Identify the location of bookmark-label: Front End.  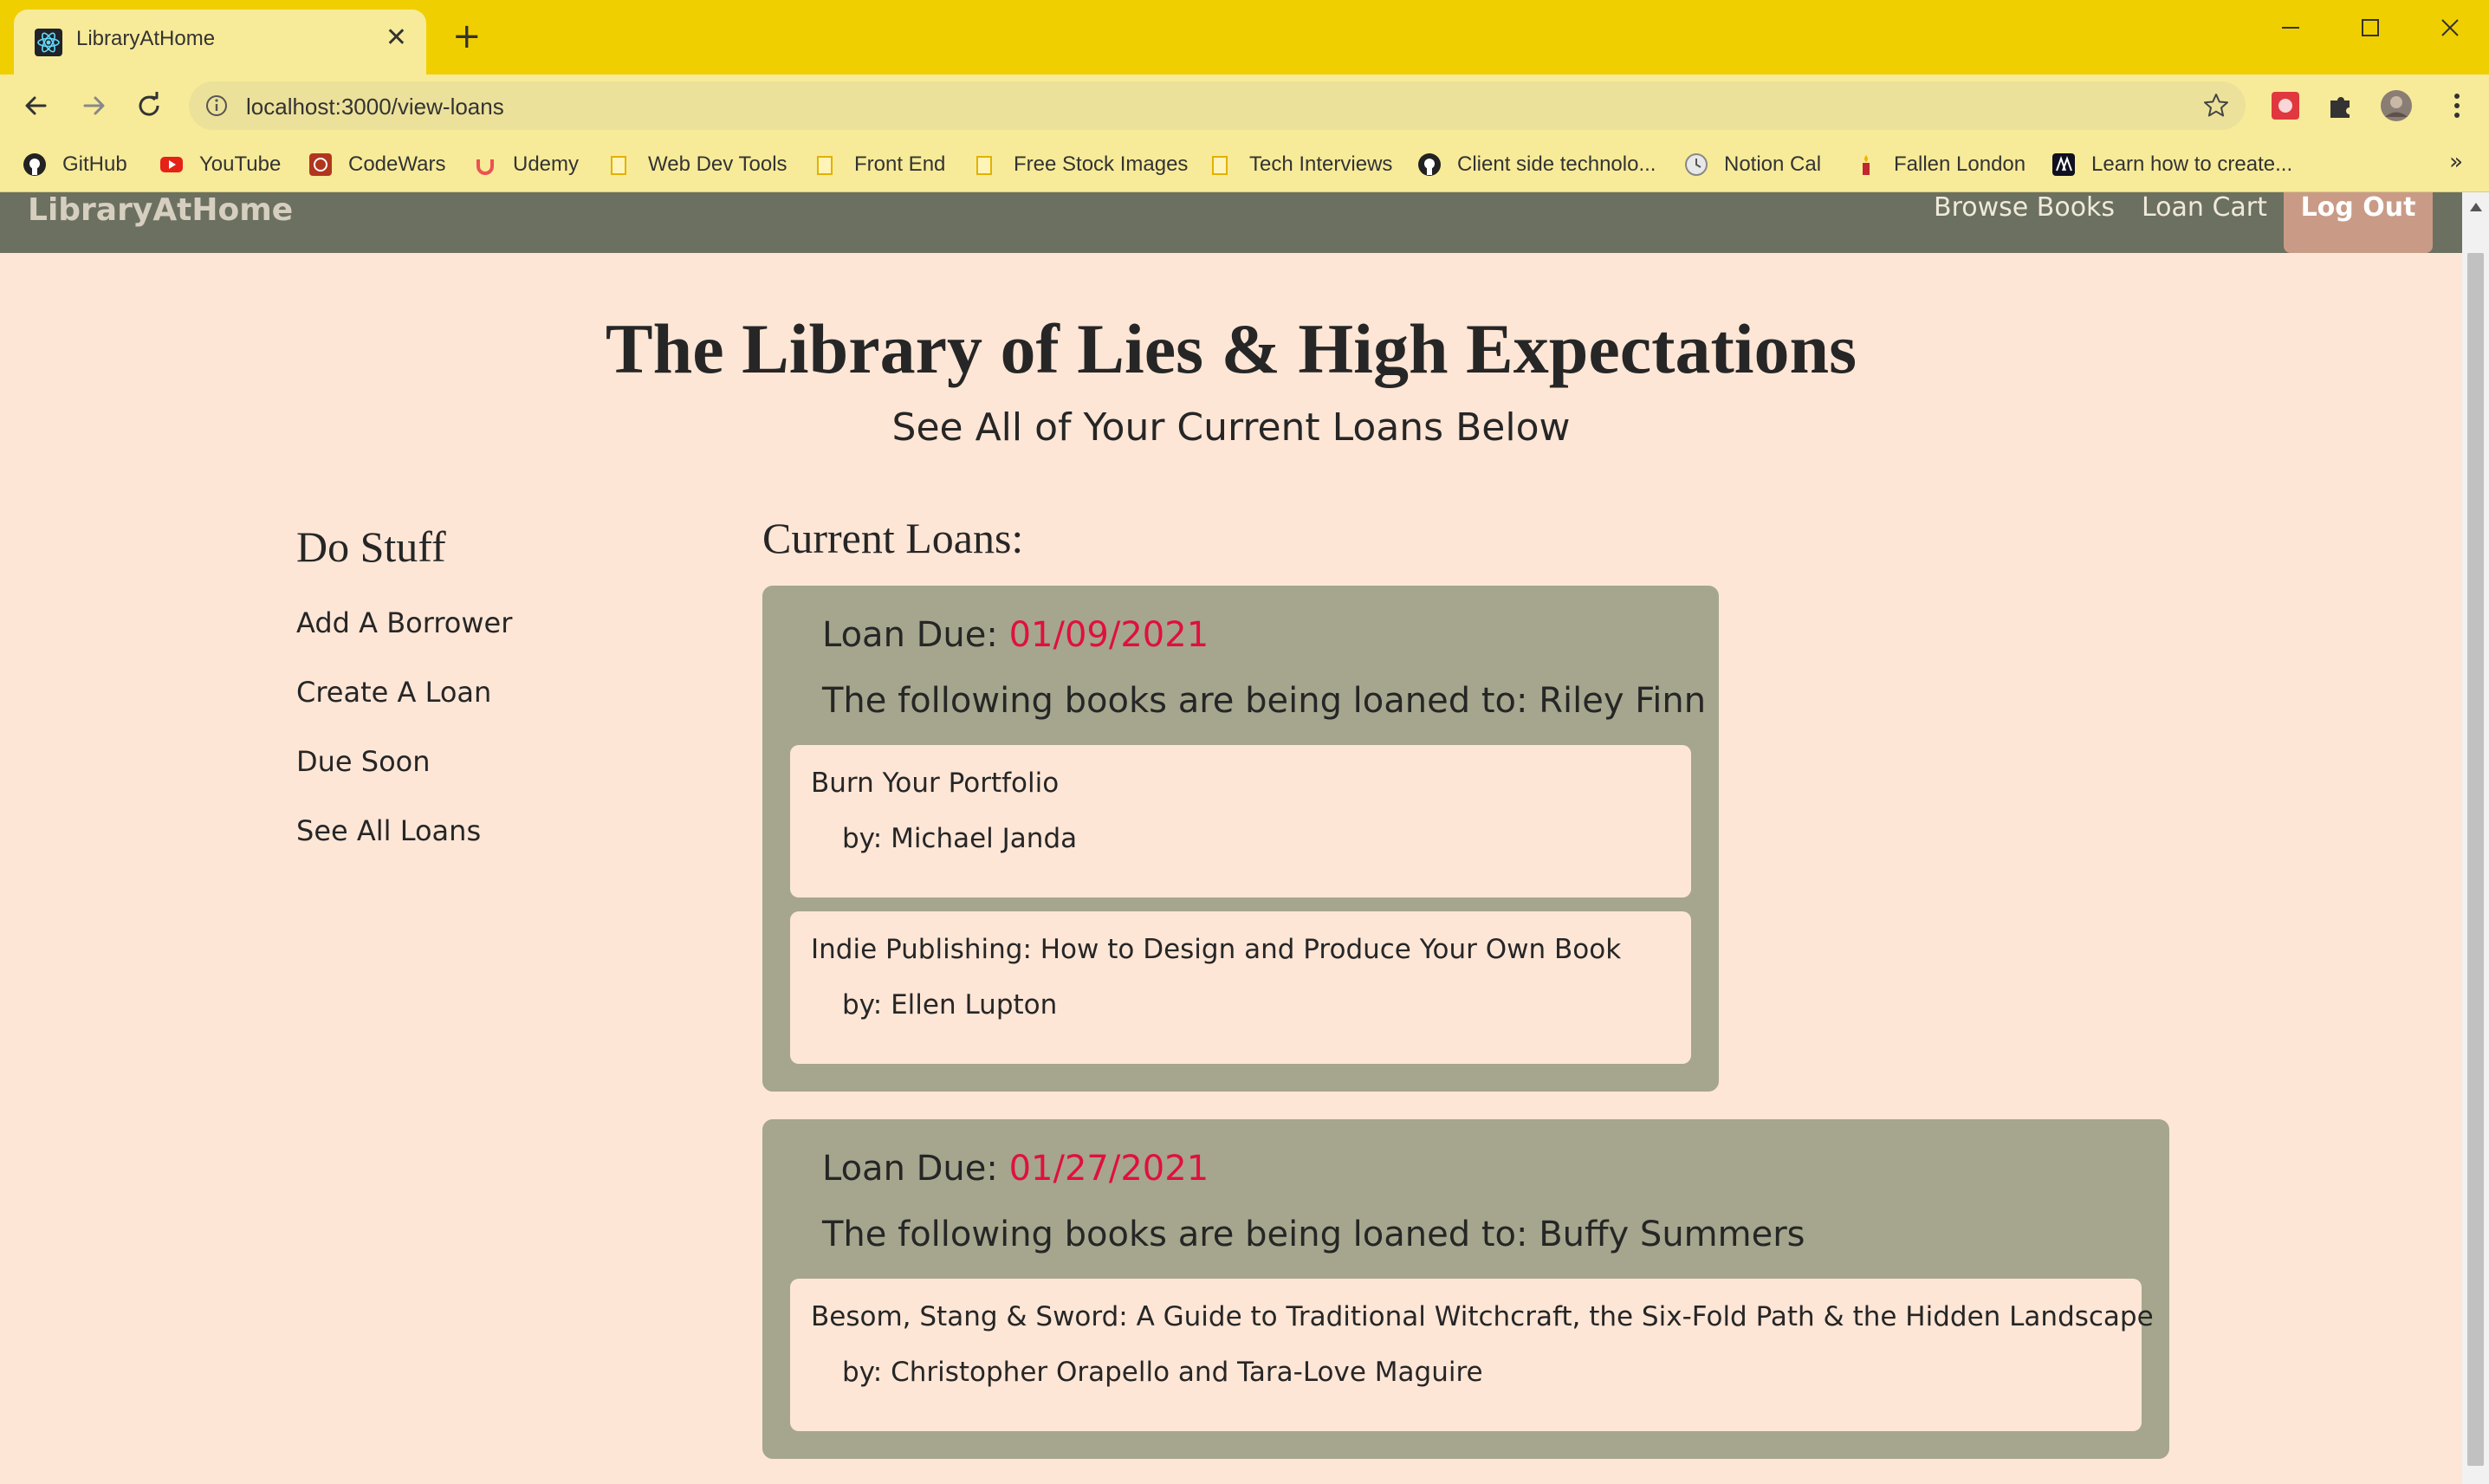
(900, 164).